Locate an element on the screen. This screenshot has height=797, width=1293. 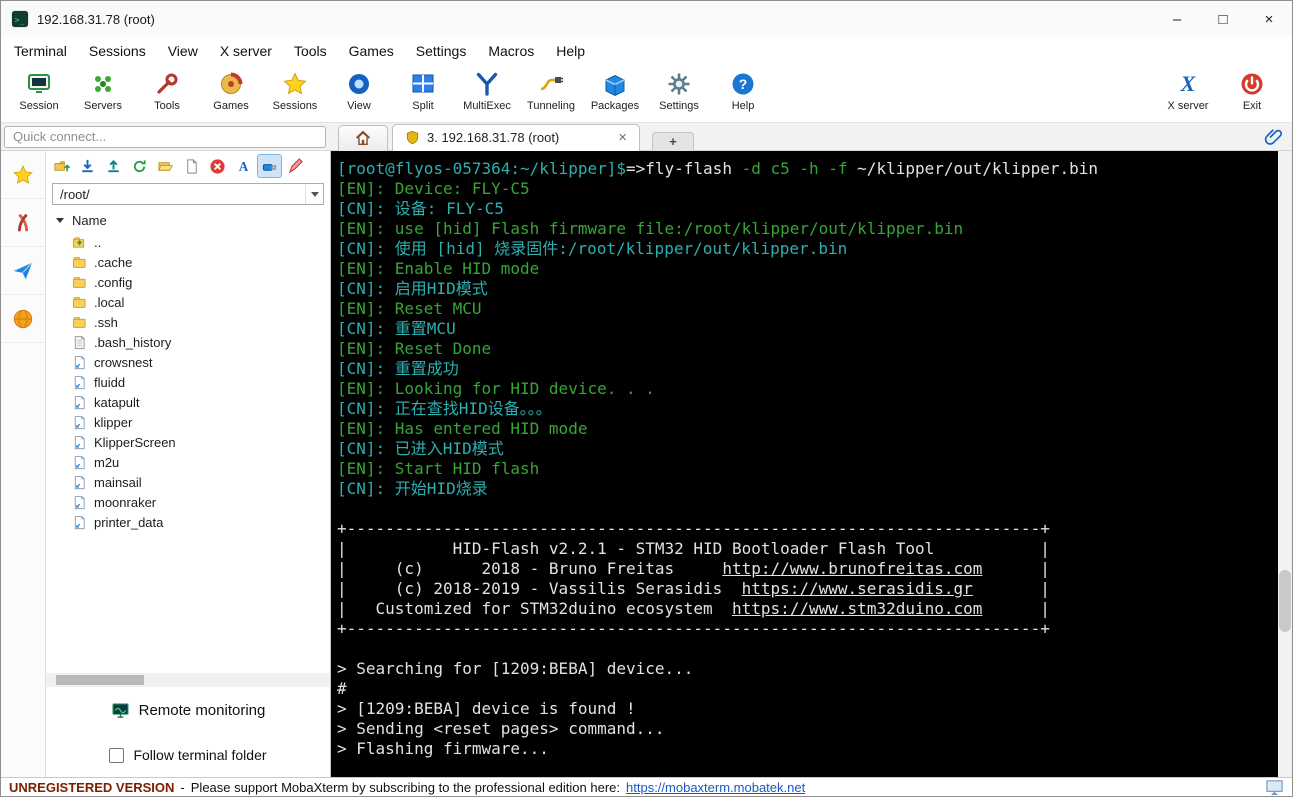
terminal-line: [CN]: 设备: FLY-C5 is located at coordinates (804, 209).